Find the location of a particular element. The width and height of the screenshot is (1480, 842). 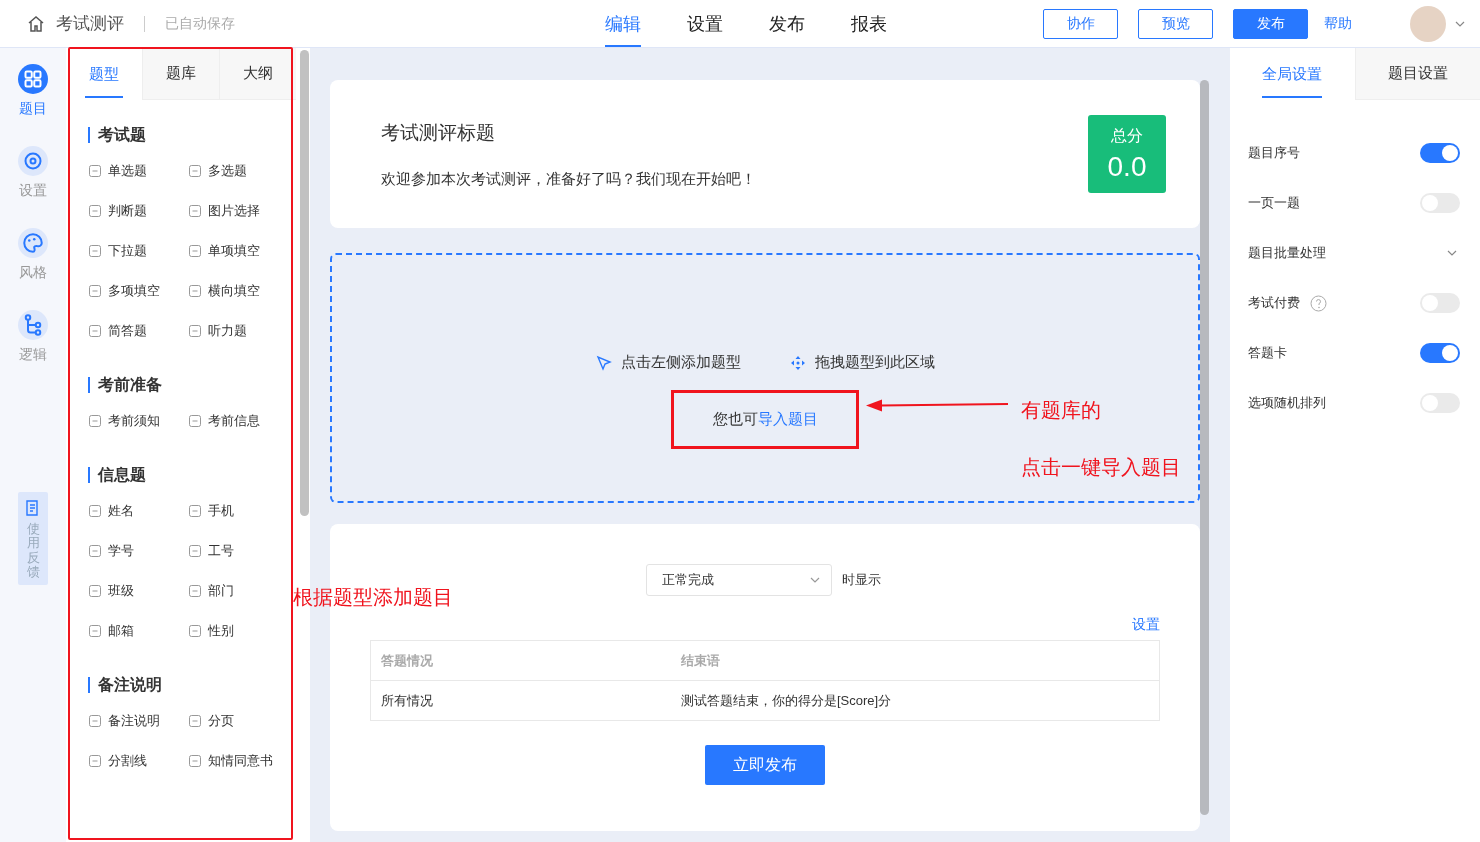

settings-tab: 题目设置 is located at coordinates (1417, 74).